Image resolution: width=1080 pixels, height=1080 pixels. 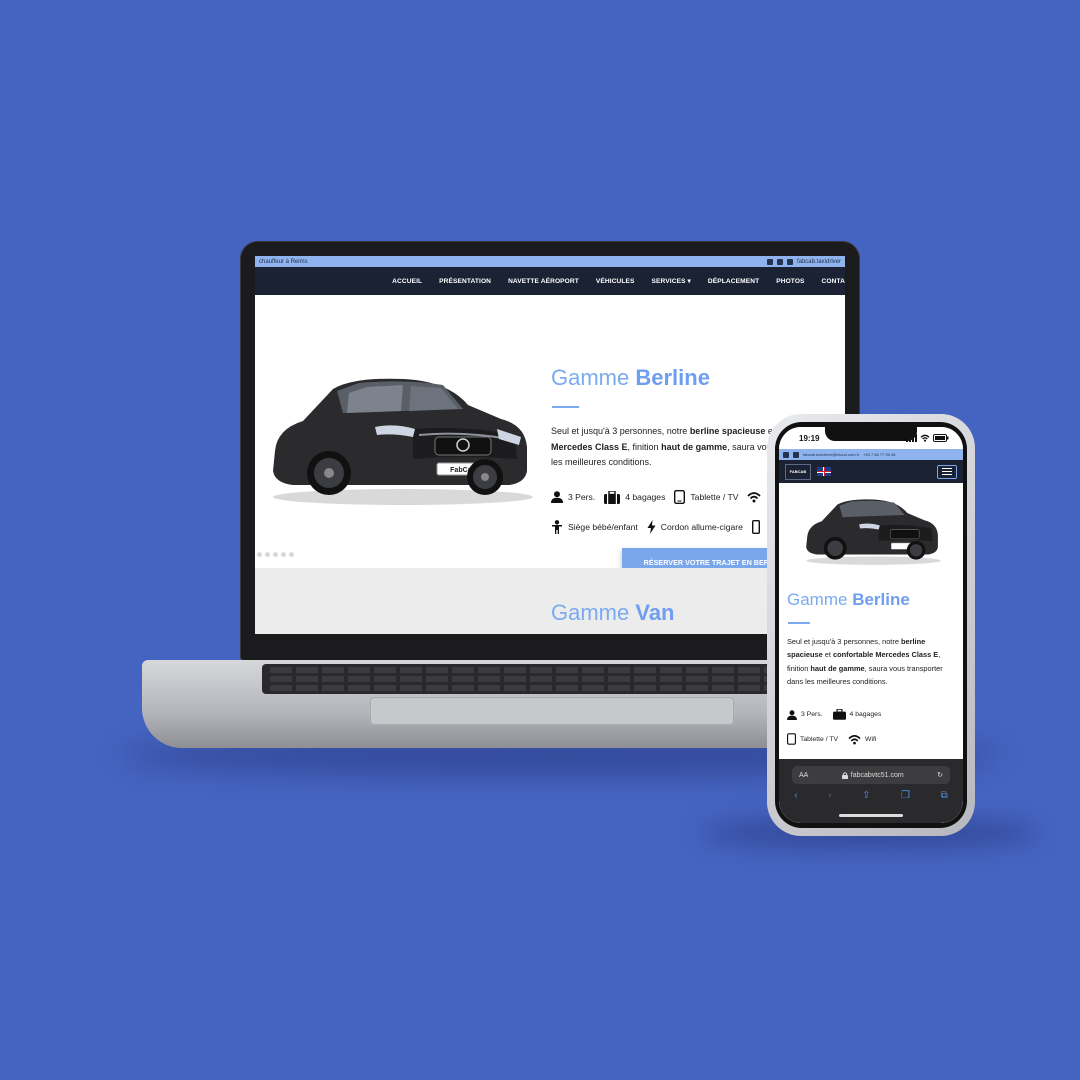 What do you see at coordinates (824, 471) in the screenshot?
I see `uk-flag-icon` at bounding box center [824, 471].